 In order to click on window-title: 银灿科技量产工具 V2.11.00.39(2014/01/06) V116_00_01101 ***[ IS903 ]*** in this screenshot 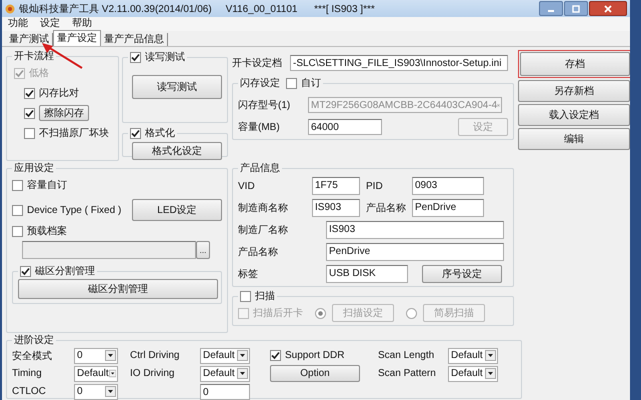, I will do `click(197, 9)`.